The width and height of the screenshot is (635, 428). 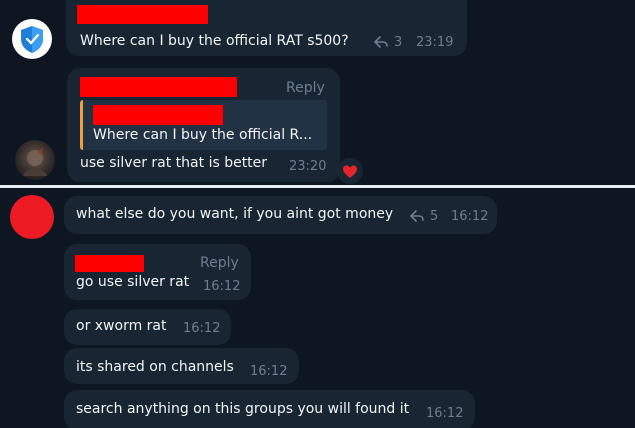 What do you see at coordinates (121, 326) in the screenshot?
I see `message-text: or xworm rat` at bounding box center [121, 326].